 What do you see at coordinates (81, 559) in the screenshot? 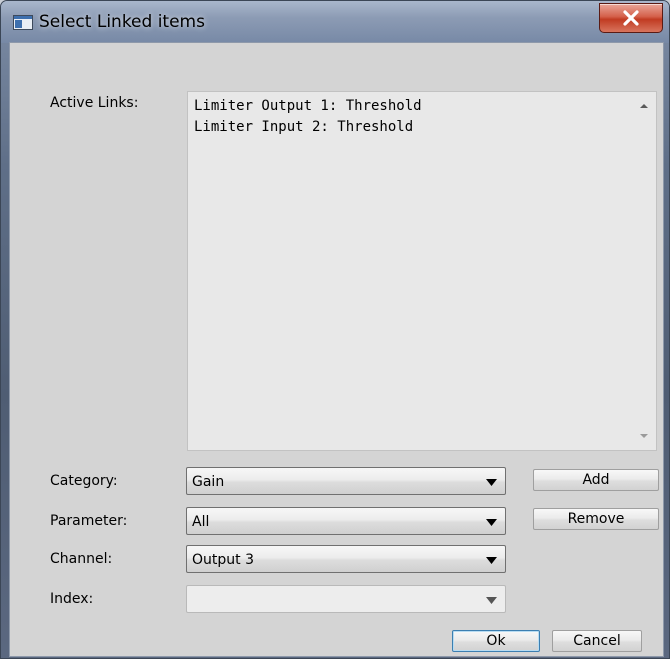
I see `channel-label: Channel:` at bounding box center [81, 559].